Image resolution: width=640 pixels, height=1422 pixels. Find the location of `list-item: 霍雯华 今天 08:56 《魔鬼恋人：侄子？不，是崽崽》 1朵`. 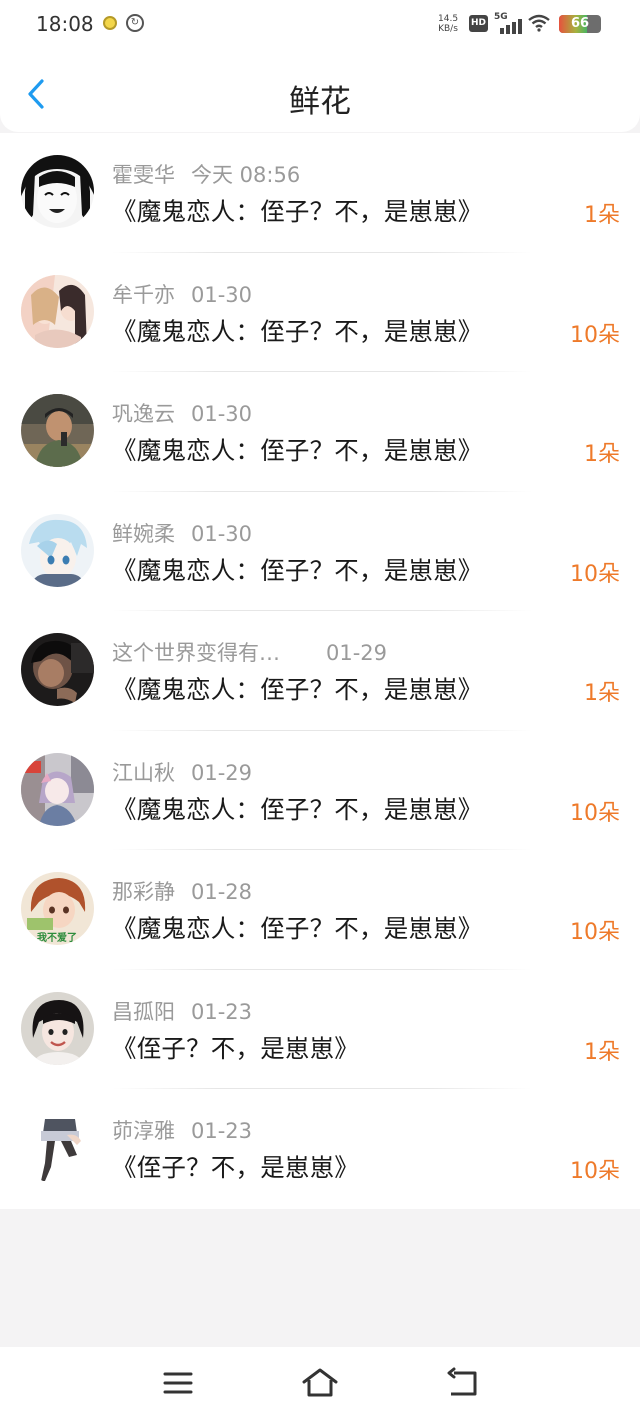

list-item: 霍雯华 今天 08:56 《魔鬼恋人：侄子？不，是崽崽》 1朵 is located at coordinates (320, 193).